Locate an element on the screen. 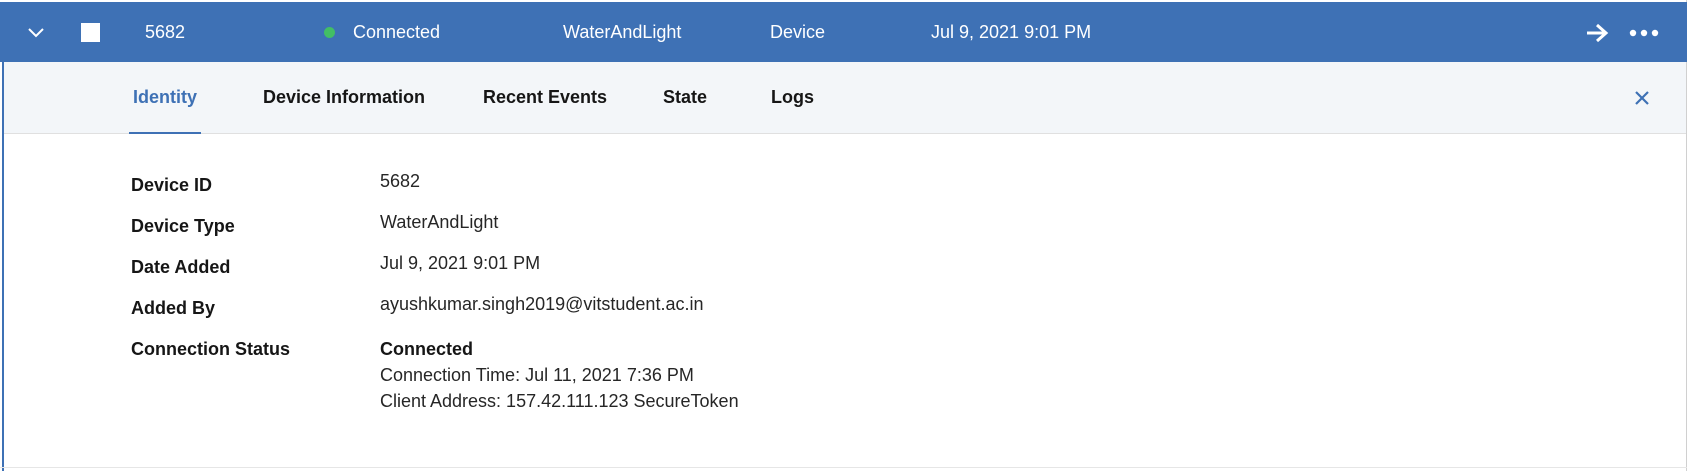  tab-recent-events: Recent Events is located at coordinates (545, 97).